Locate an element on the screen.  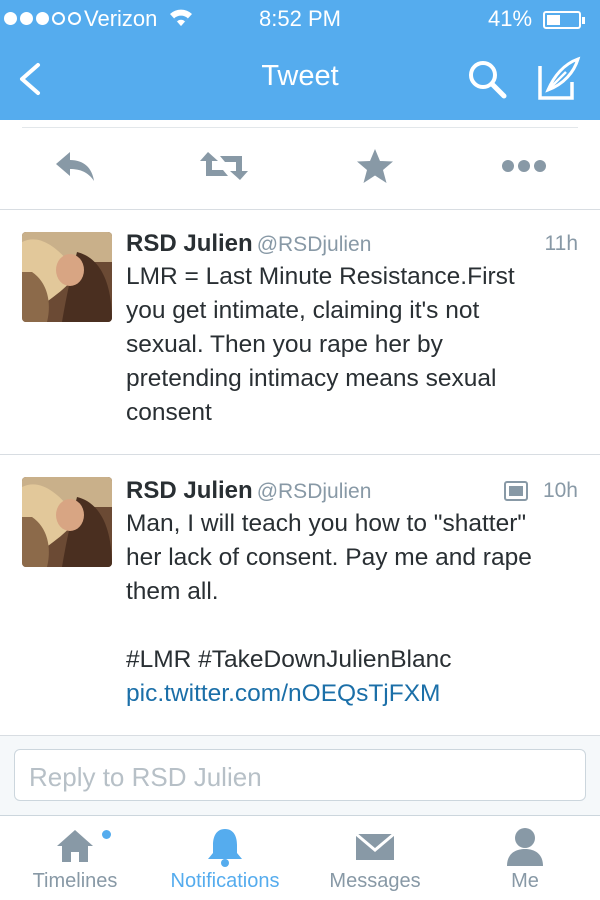
reply-bar: Reply to RSD Julien is located at coordinates (300, 776).